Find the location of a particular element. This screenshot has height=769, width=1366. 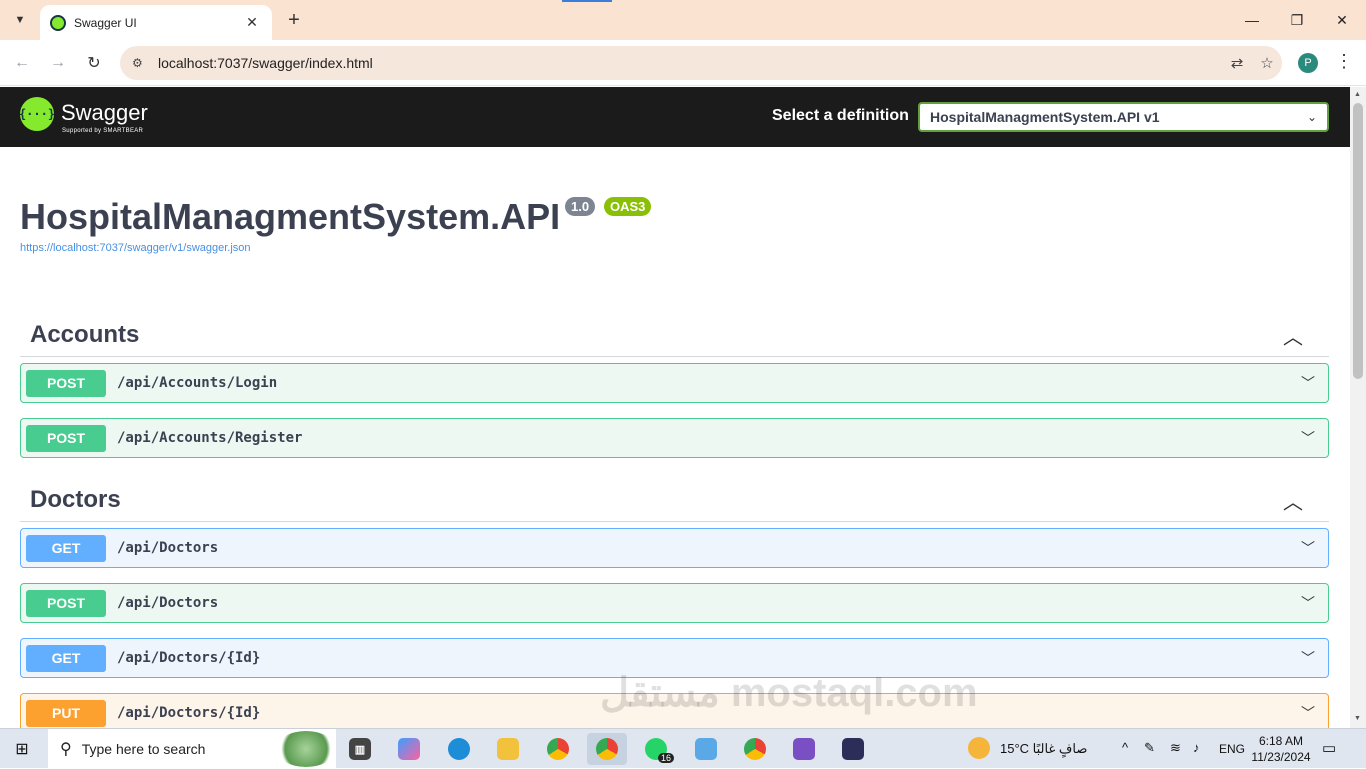

select-definition-label: Select a definition is located at coordinates (840, 115).